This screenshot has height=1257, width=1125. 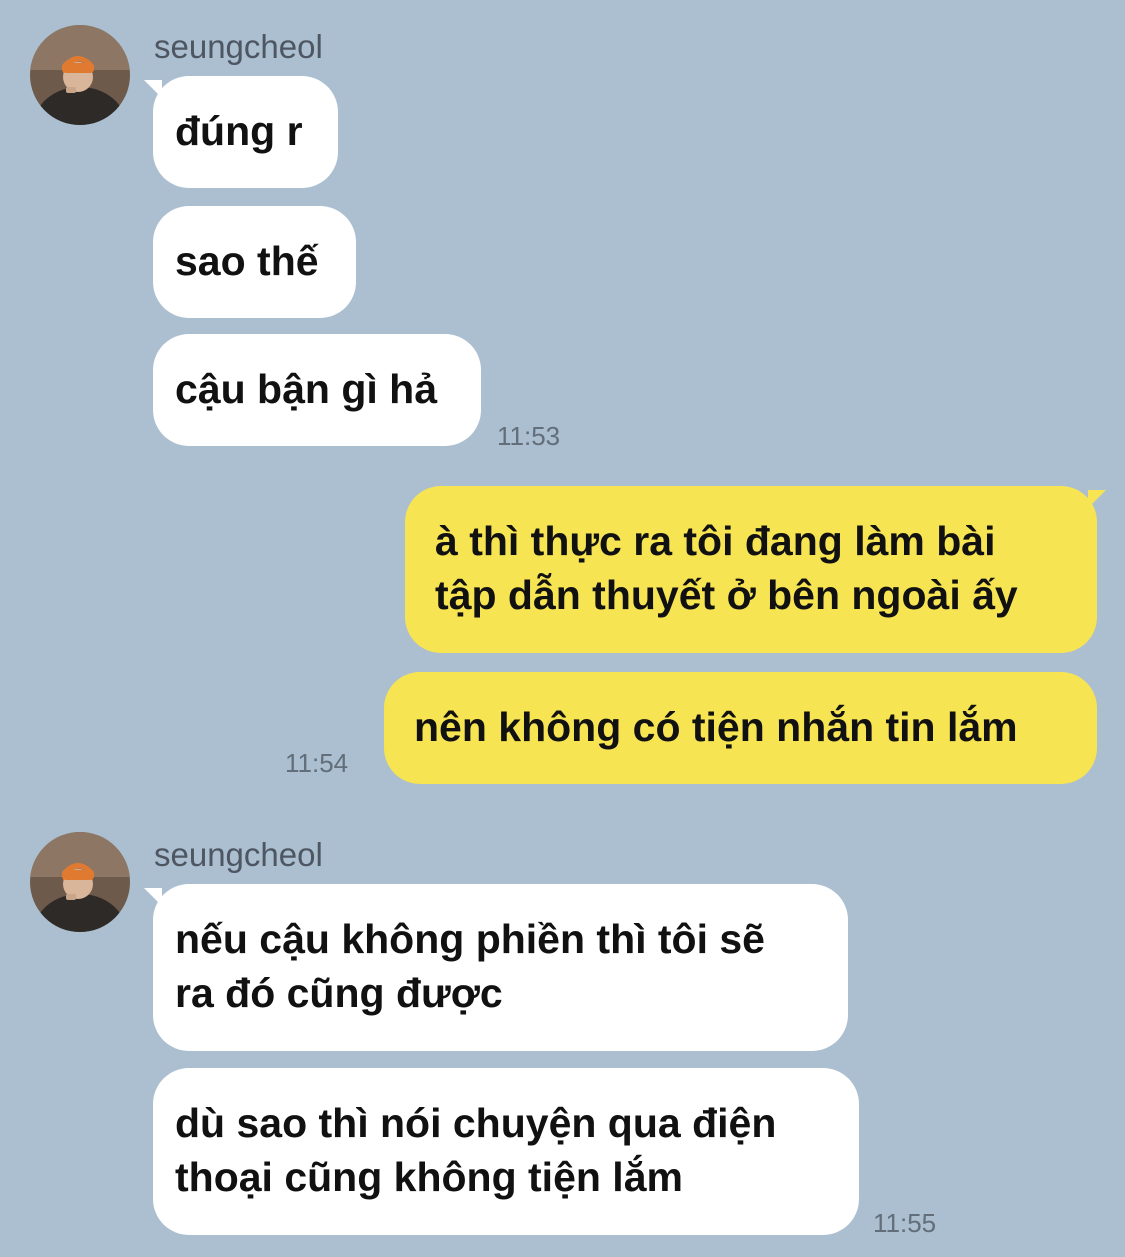 I want to click on message-timestamp: 11:54, so click(x=317, y=763).